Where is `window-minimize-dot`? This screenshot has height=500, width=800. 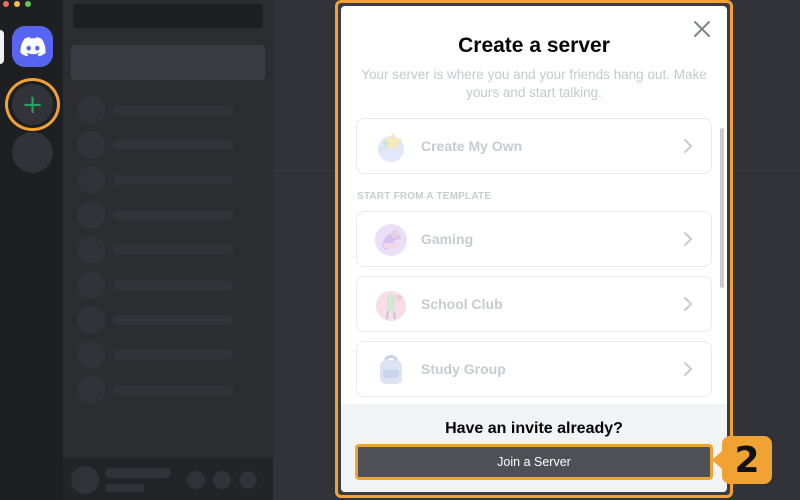 window-minimize-dot is located at coordinates (17, 4).